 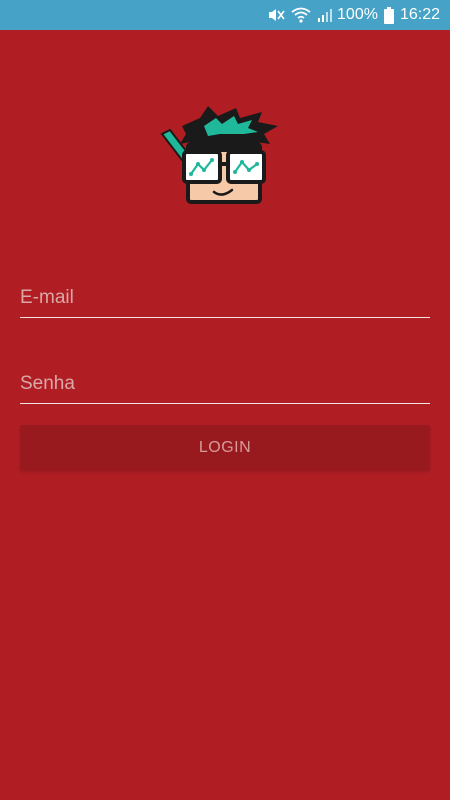 I want to click on battery-icon, so click(x=388, y=15).